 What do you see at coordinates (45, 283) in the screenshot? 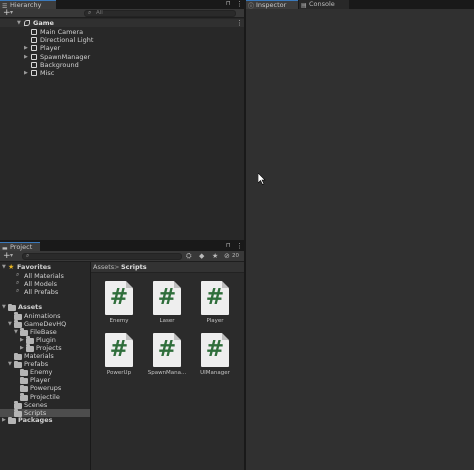
I see `favorite-item: ⌕ All Models` at bounding box center [45, 283].